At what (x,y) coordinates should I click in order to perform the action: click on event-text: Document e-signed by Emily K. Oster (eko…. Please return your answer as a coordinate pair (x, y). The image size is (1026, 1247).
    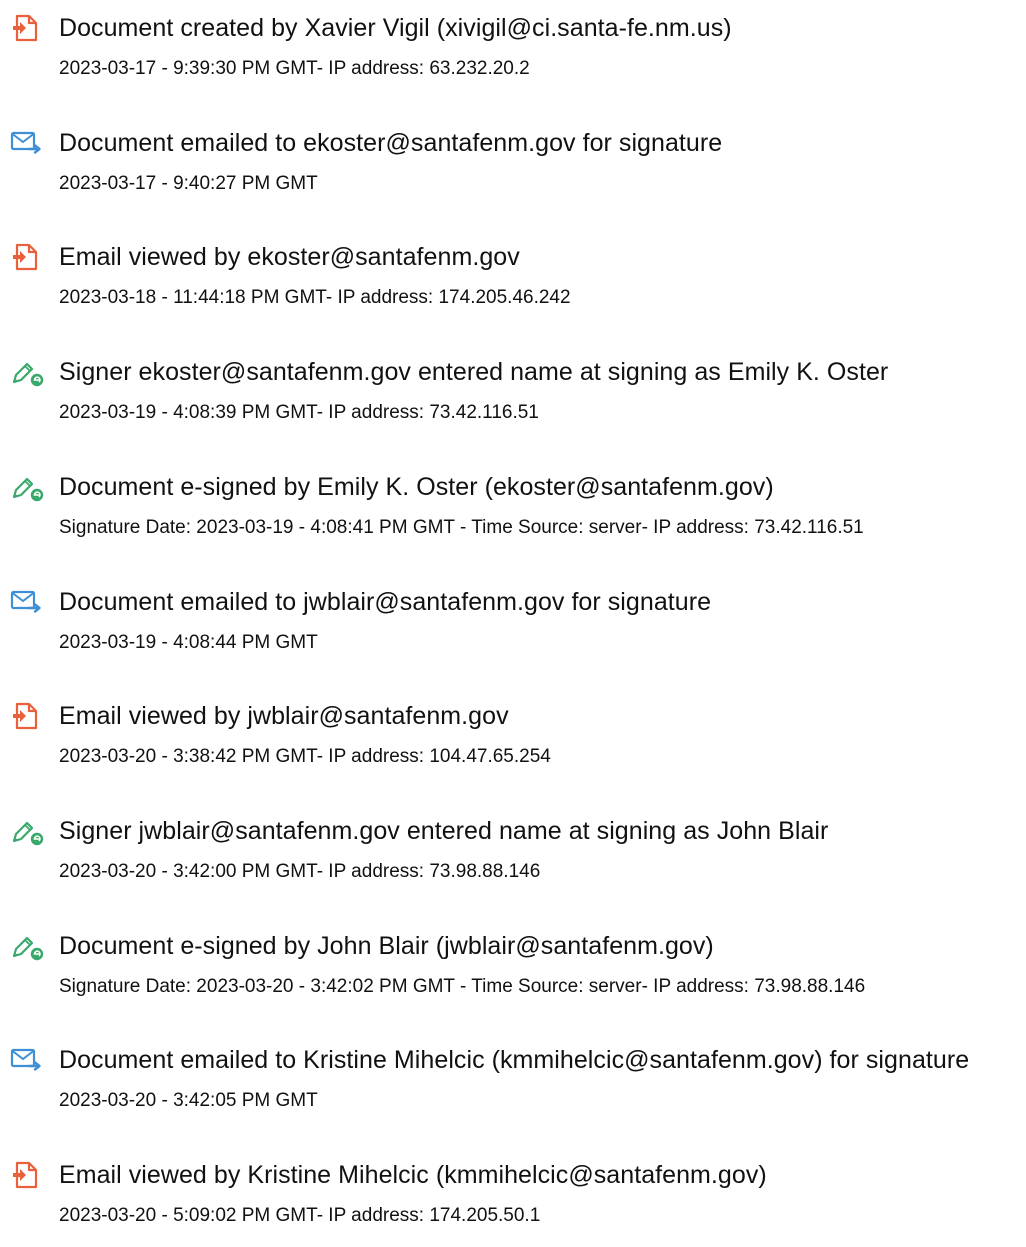
    Looking at the image, I should click on (416, 487).